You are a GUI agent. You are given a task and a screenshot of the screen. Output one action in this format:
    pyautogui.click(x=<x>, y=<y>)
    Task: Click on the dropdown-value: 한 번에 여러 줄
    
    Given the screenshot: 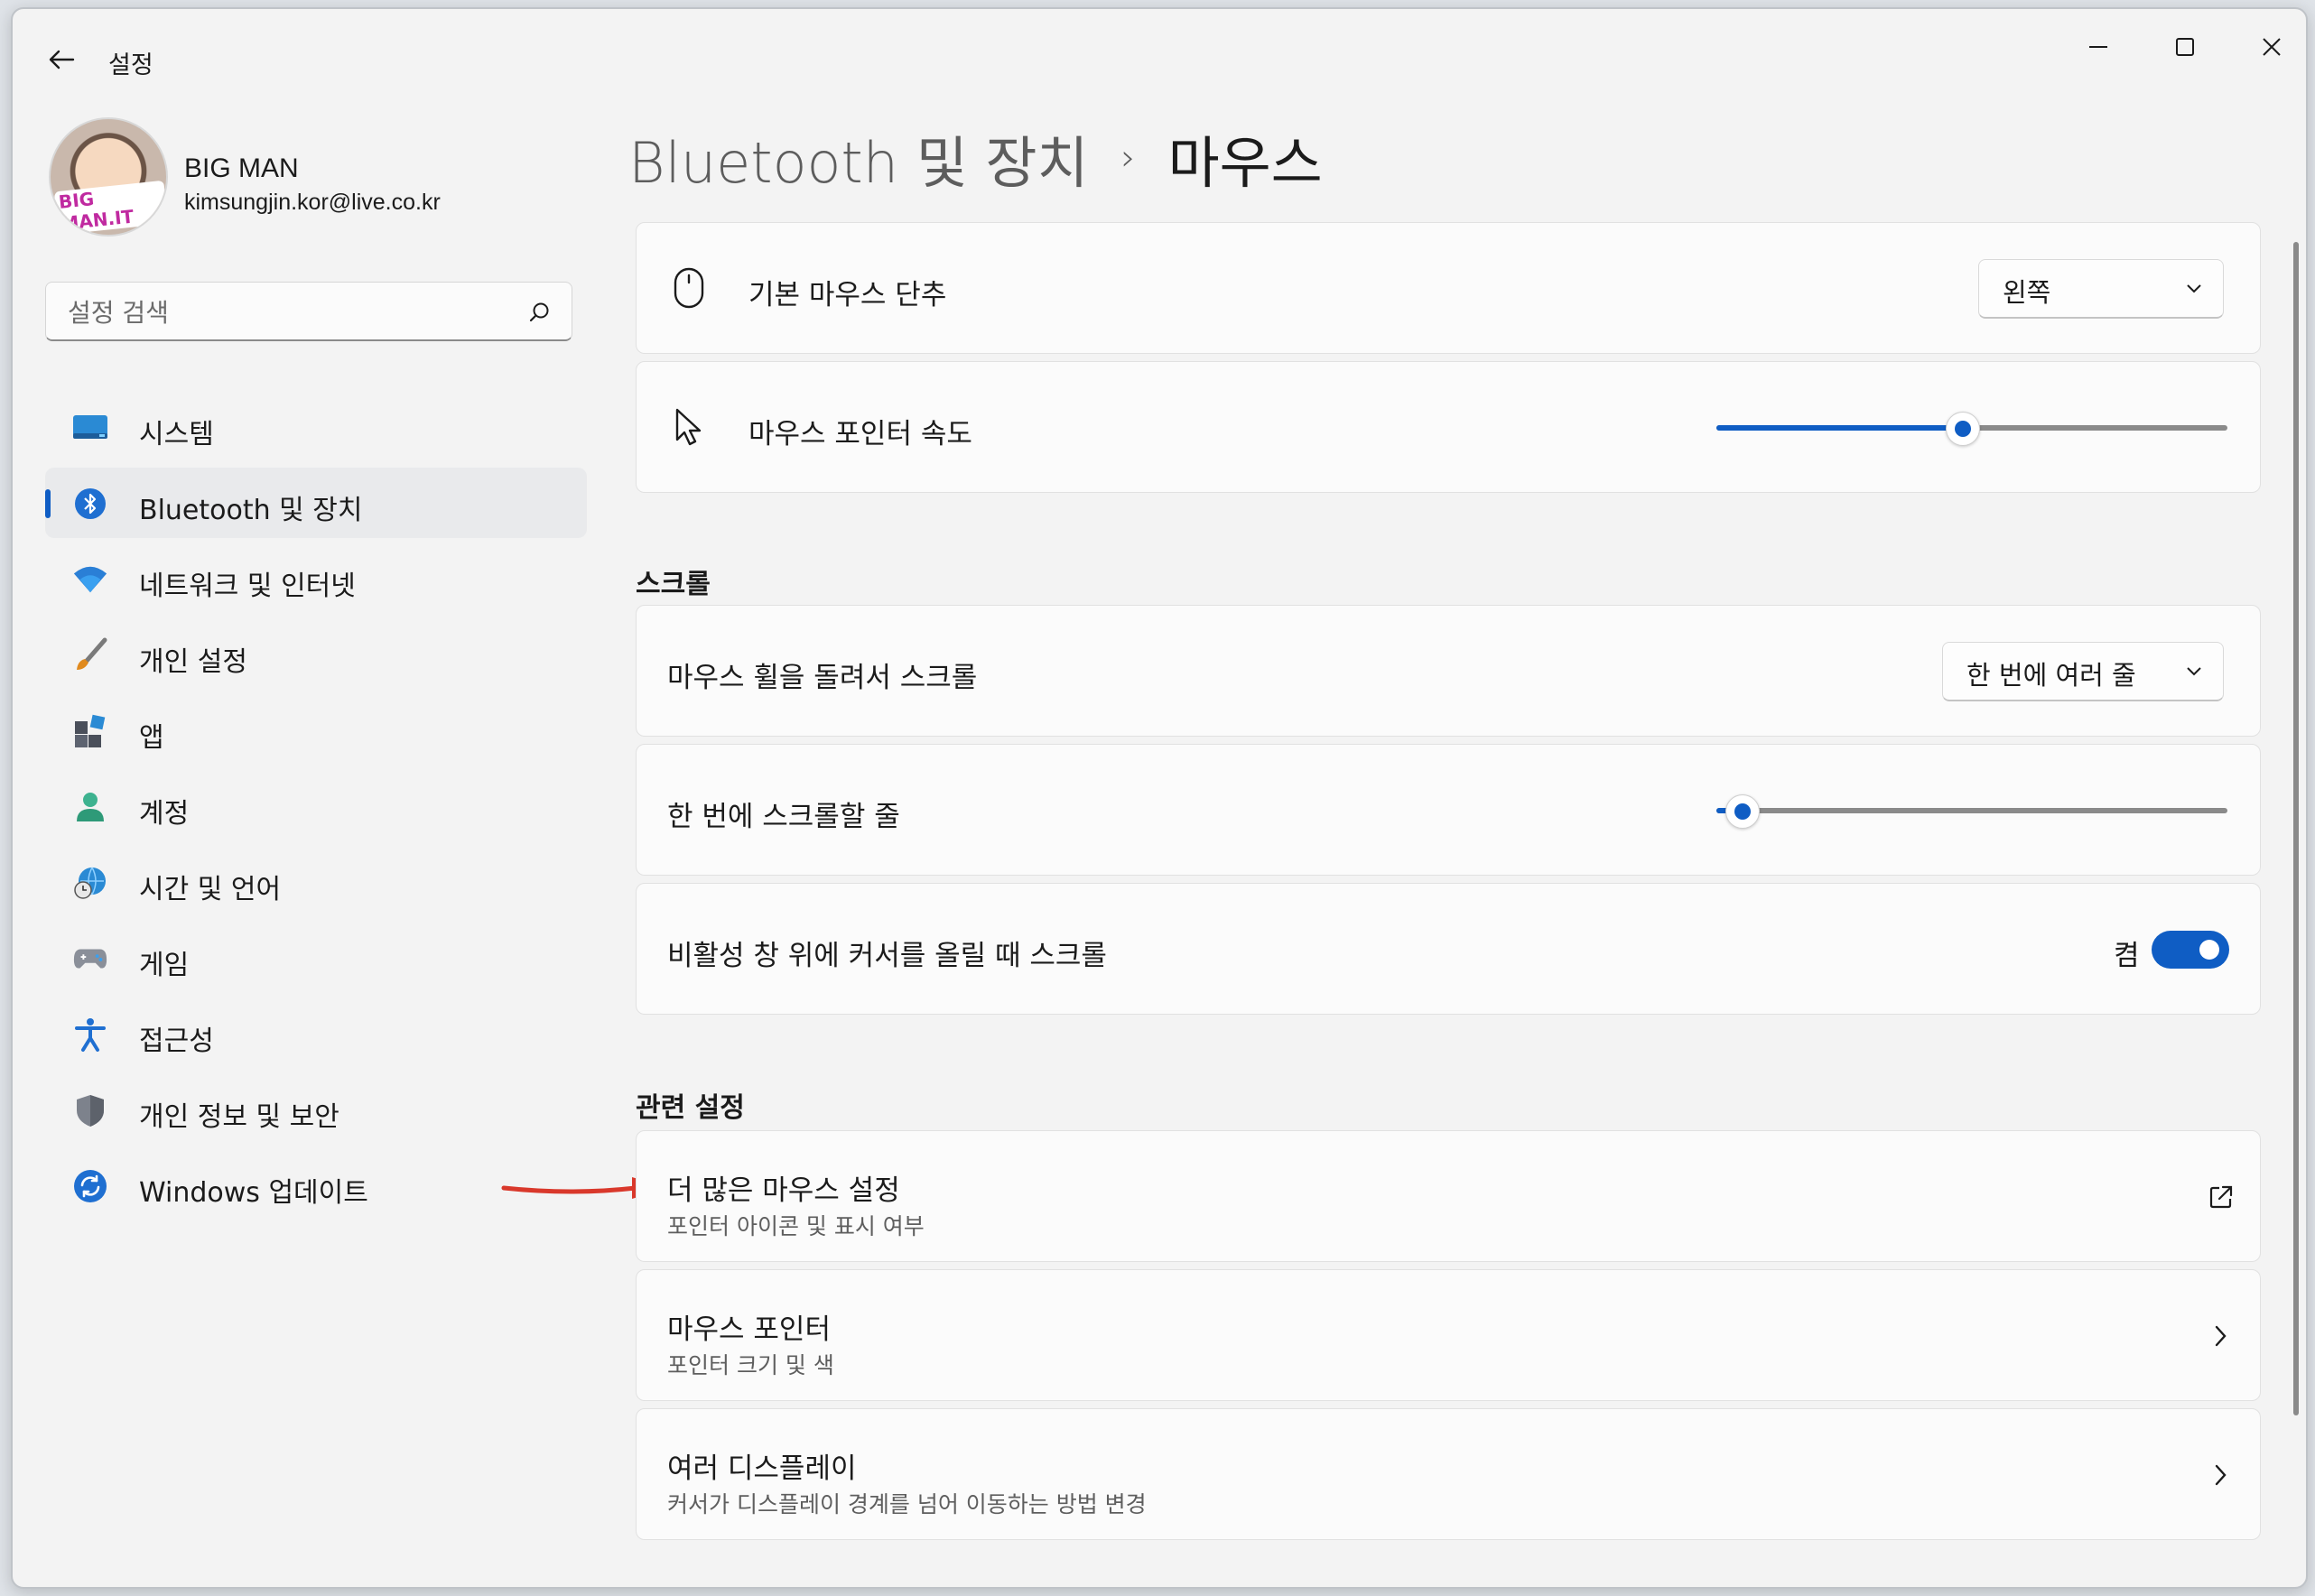 What is the action you would take?
    pyautogui.click(x=2051, y=675)
    